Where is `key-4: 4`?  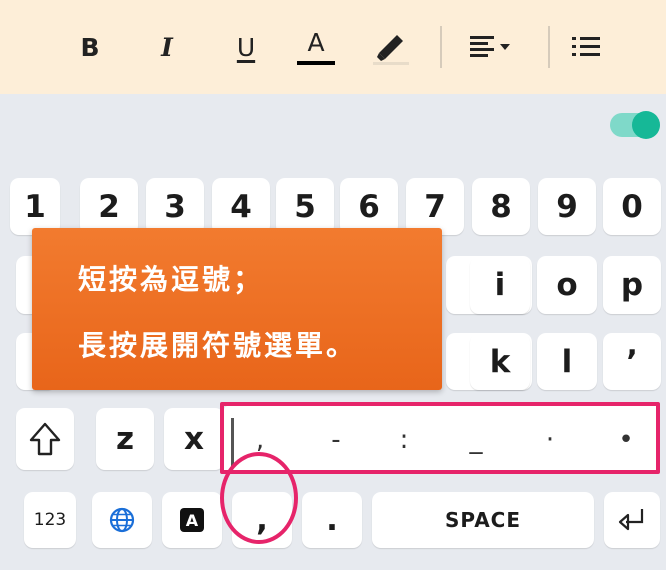 key-4: 4 is located at coordinates (241, 206).